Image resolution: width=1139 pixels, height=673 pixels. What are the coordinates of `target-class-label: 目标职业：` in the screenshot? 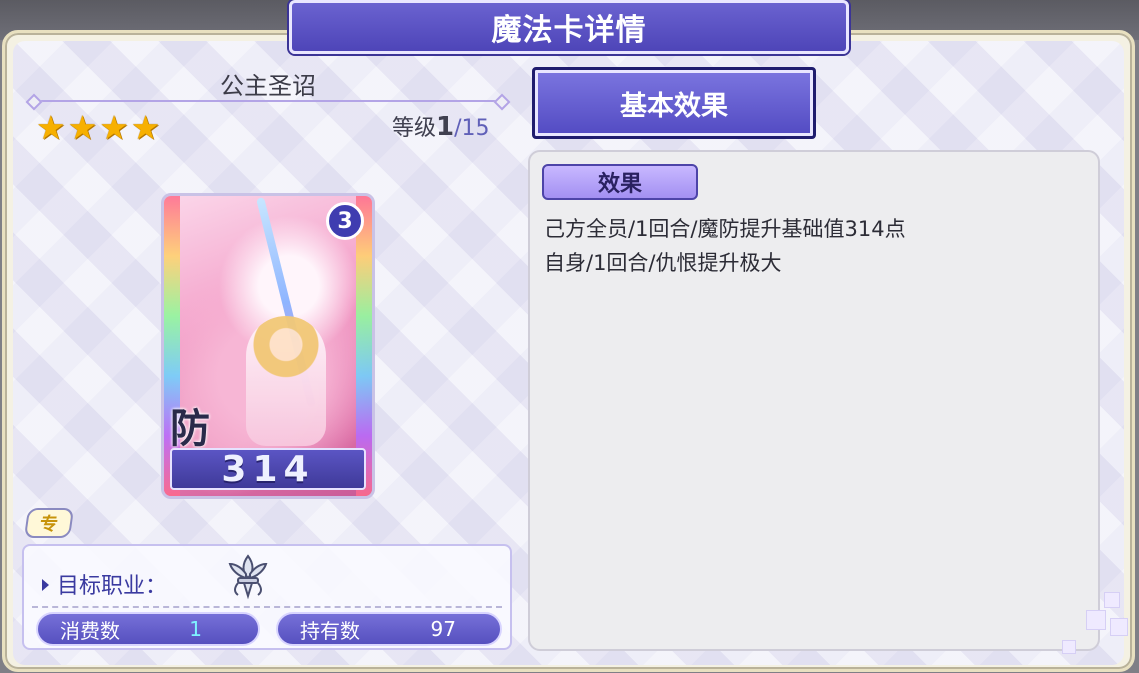 It's located at (104, 584).